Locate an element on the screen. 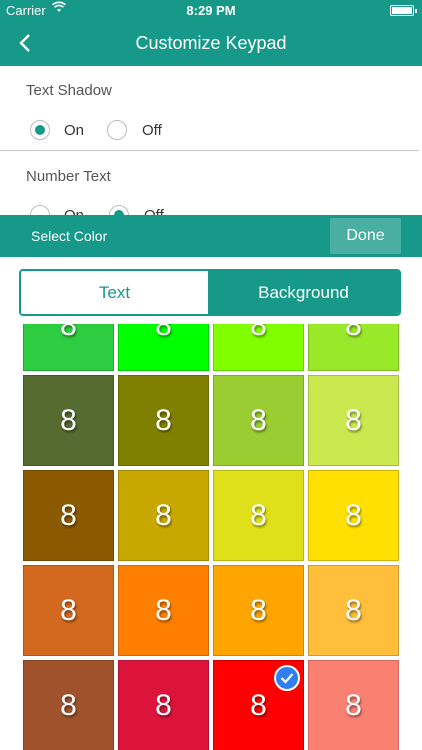 The height and width of the screenshot is (750, 422). nav-bar: Customize Keypad is located at coordinates (211, 43).